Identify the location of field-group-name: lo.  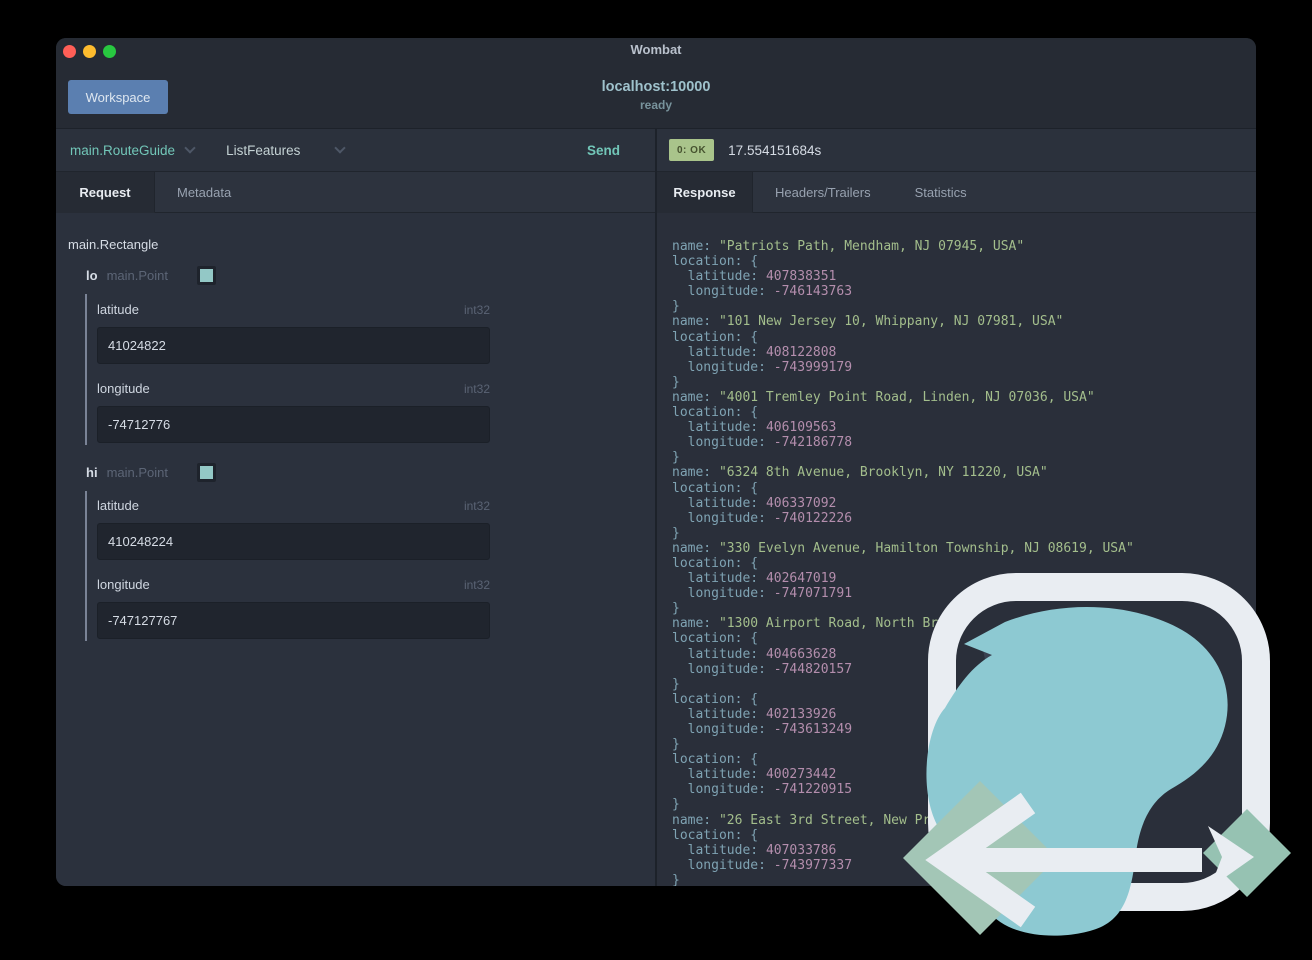
(92, 275).